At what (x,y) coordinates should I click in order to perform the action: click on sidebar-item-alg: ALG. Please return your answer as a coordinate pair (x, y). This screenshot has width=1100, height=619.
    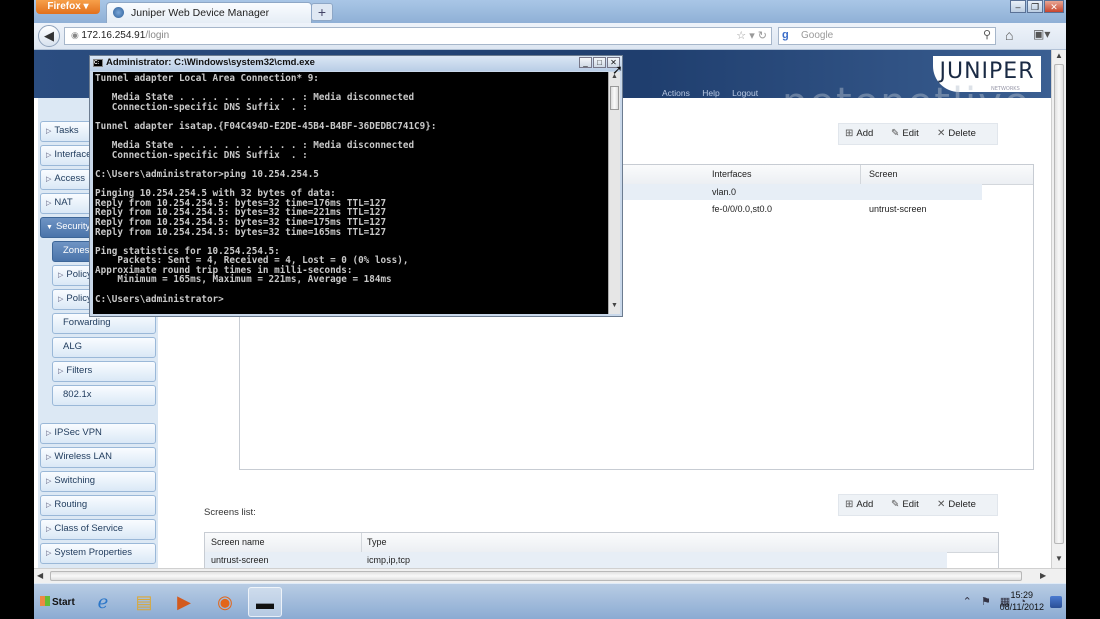
    Looking at the image, I should click on (104, 347).